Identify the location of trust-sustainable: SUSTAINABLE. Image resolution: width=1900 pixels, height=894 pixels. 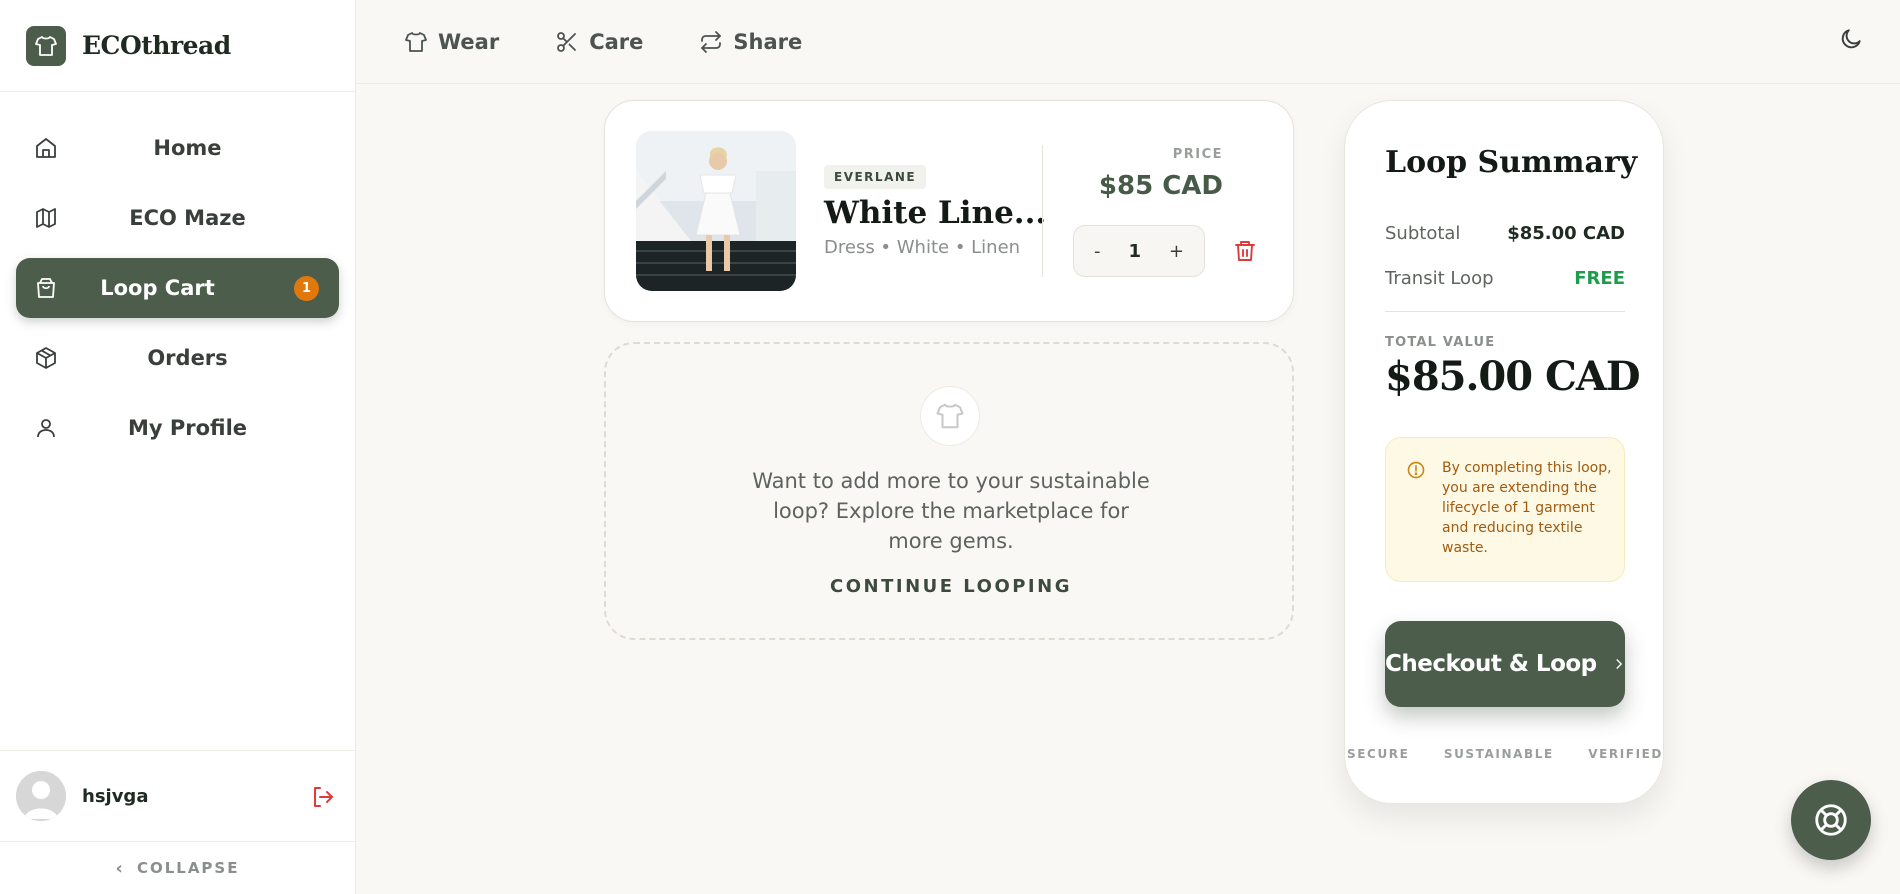
(1498, 754).